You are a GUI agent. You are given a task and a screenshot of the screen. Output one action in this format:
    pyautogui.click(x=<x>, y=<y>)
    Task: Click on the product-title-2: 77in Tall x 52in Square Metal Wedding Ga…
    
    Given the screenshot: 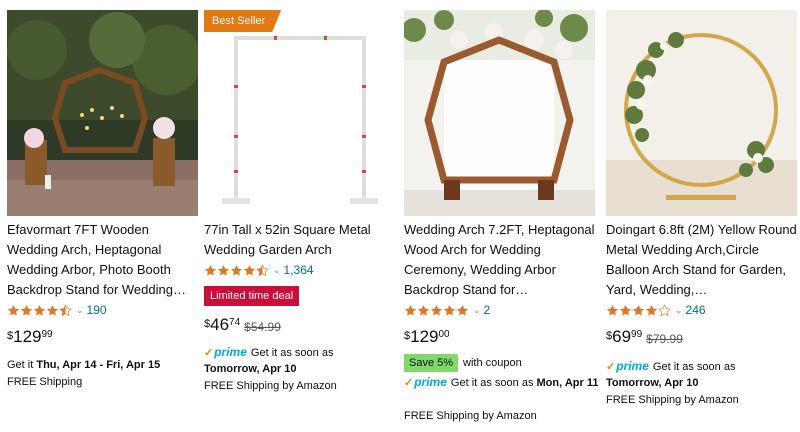 What is the action you would take?
    pyautogui.click(x=299, y=240)
    